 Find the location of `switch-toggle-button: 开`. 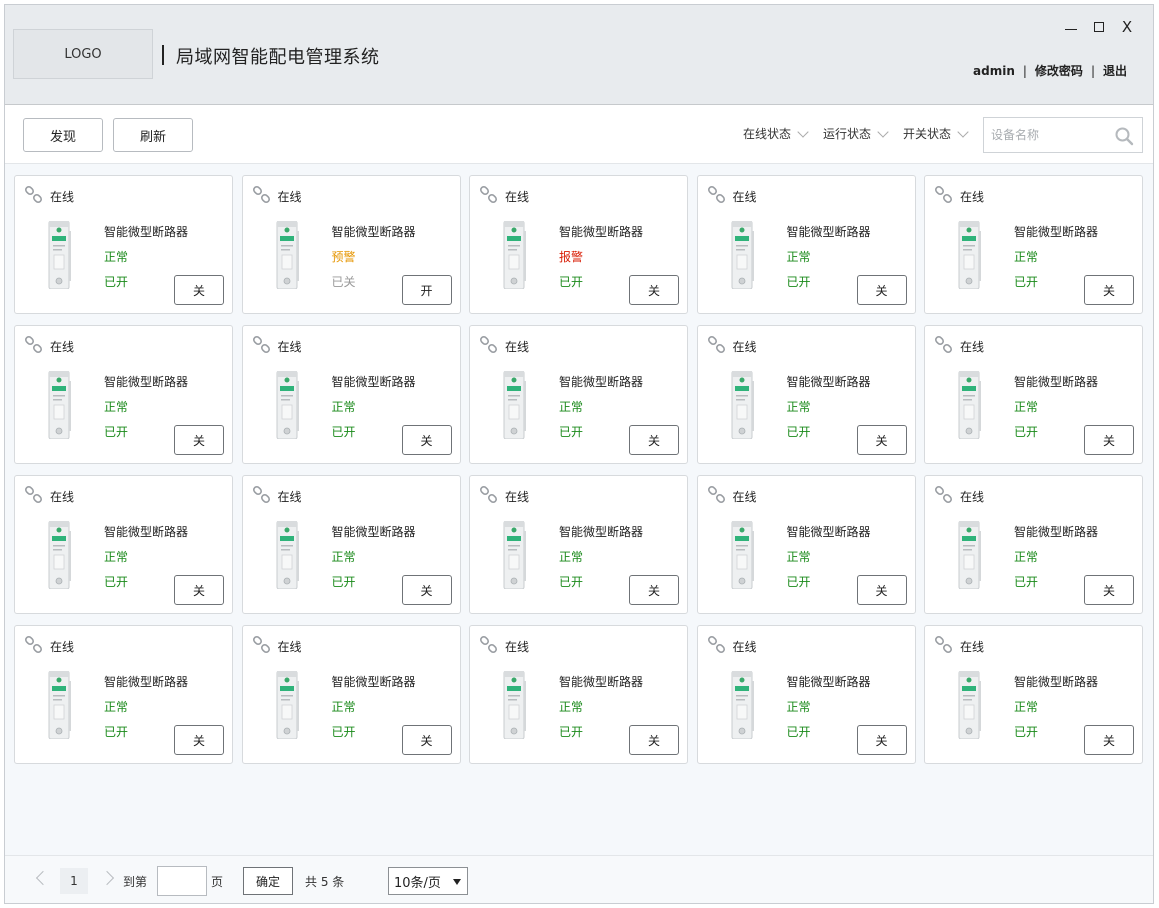

switch-toggle-button: 开 is located at coordinates (426, 290).